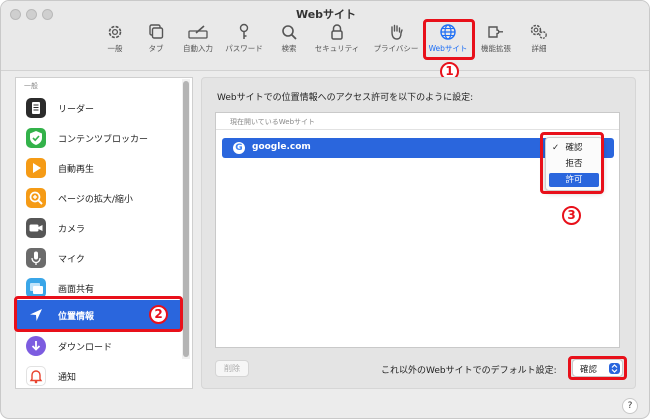 The image size is (650, 419). I want to click on content-blocker-icon, so click(36, 138).